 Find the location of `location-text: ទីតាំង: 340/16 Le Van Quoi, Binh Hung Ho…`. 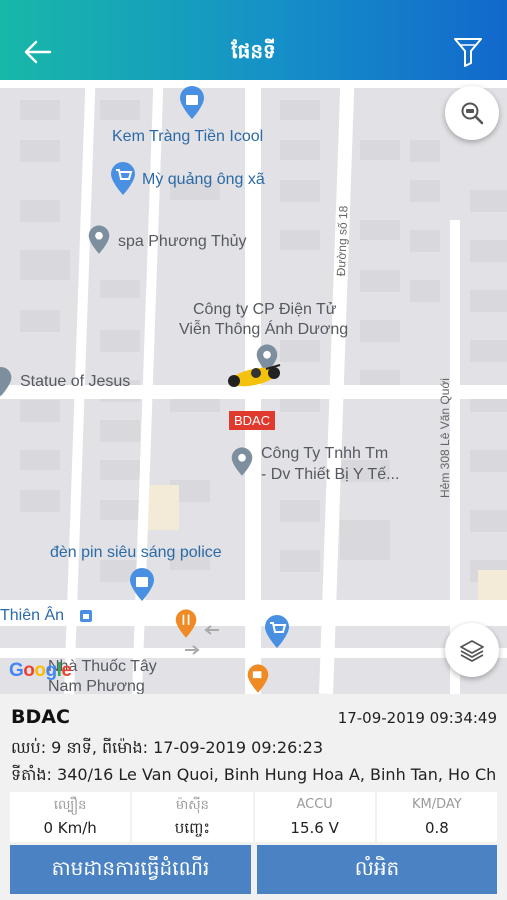

location-text: ទីតាំង: 340/16 Le Van Quoi, Binh Hung Ho… is located at coordinates (254, 774).